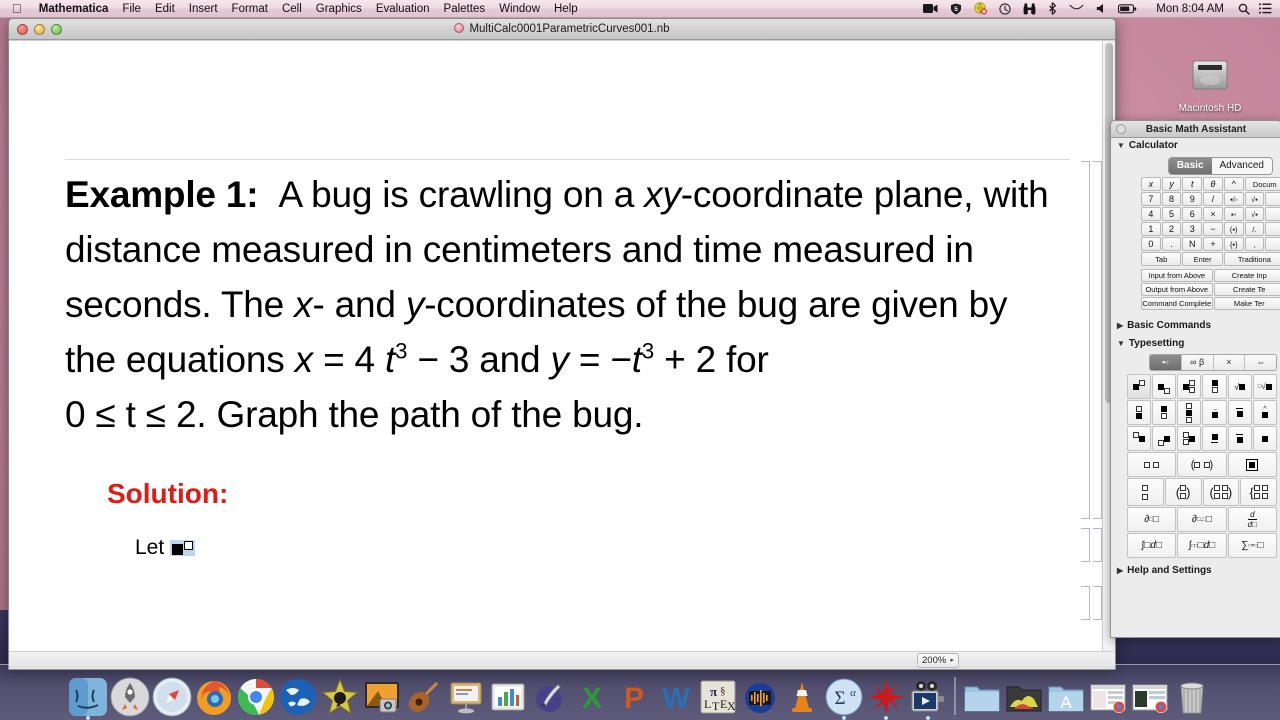 Image resolution: width=1280 pixels, height=720 pixels. What do you see at coordinates (1214, 412) in the screenshot?
I see `typeset-vector-button: →` at bounding box center [1214, 412].